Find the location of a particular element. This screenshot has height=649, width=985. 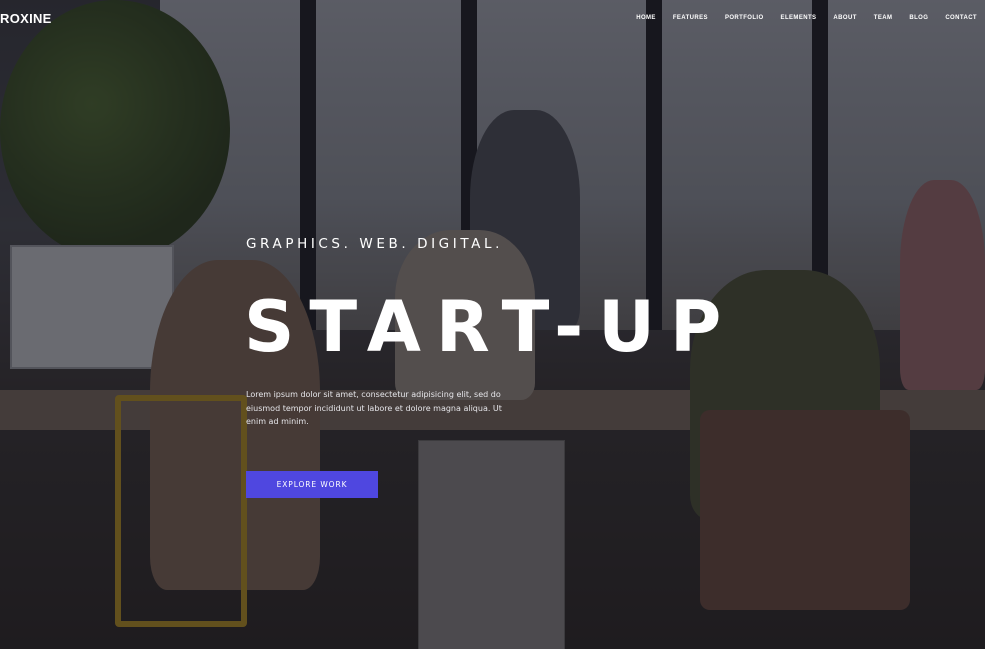

nav-team: TEAM is located at coordinates (883, 18).